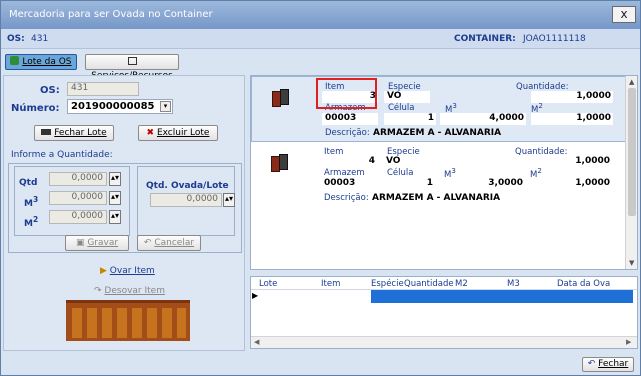  I want to click on servicos-icon, so click(132, 61).